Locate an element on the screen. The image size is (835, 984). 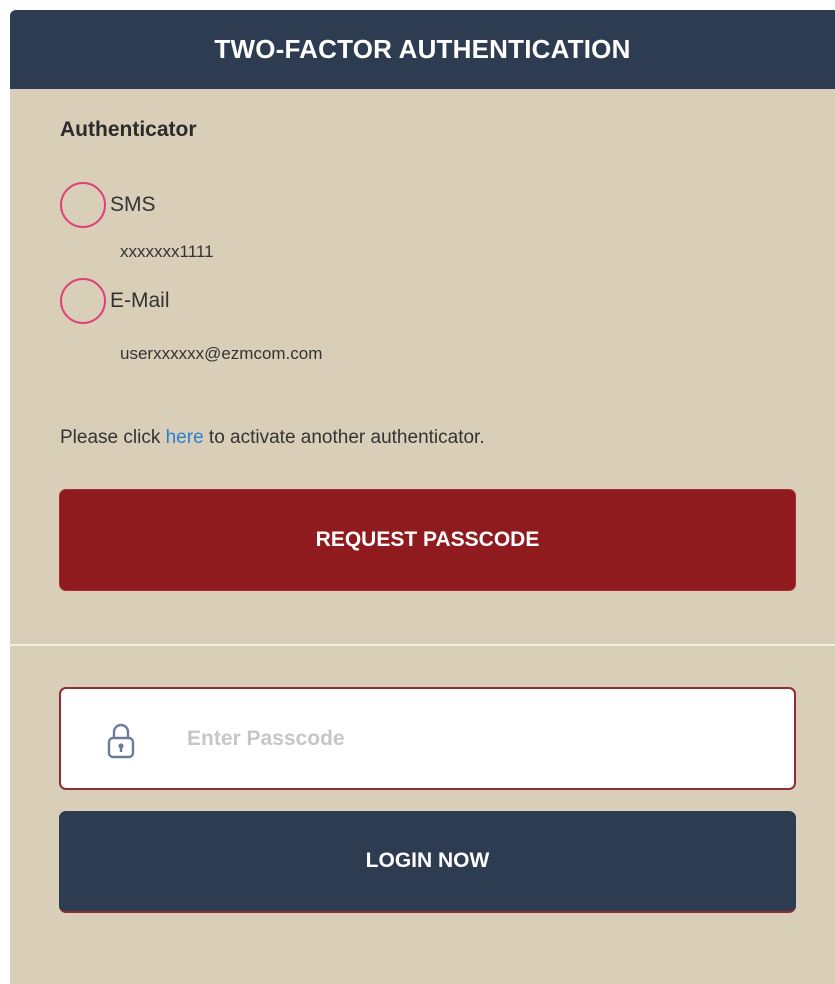
panel-header: TWO-FACTOR AUTHENTICATION is located at coordinates (422, 49).